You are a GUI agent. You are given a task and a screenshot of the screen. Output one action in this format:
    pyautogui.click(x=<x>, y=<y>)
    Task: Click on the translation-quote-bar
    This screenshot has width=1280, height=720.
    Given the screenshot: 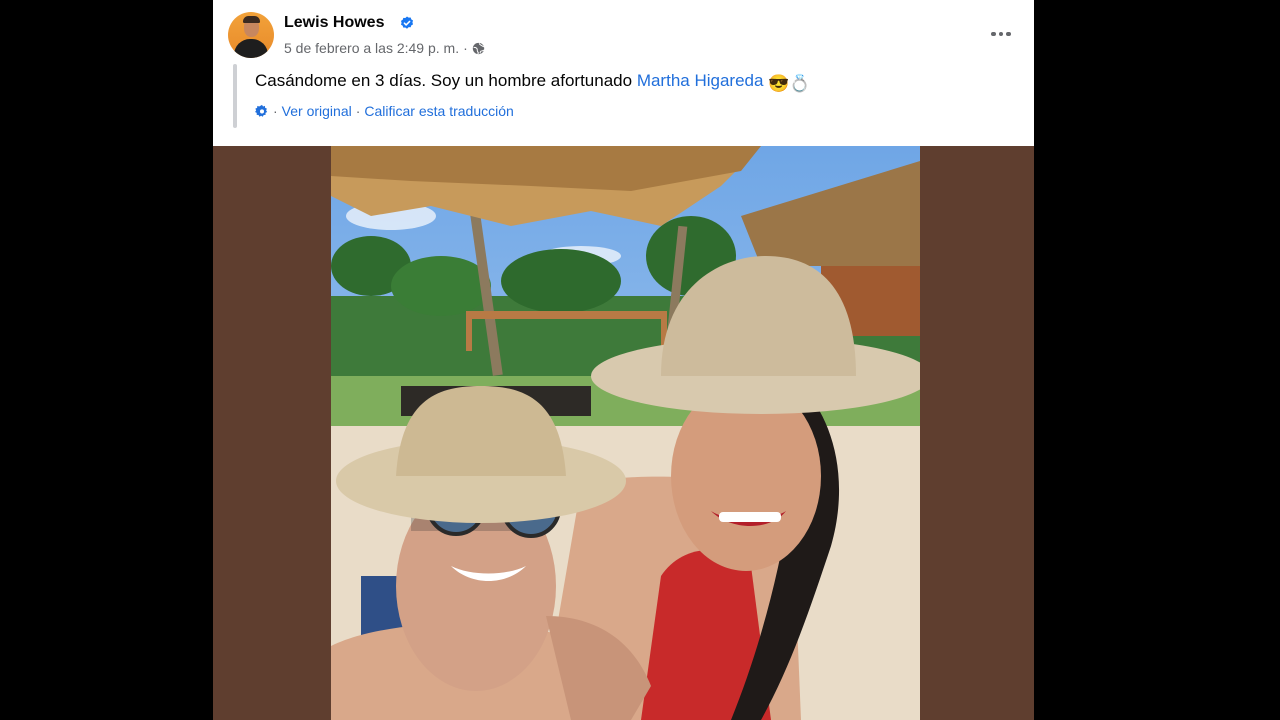 What is the action you would take?
    pyautogui.click(x=235, y=96)
    